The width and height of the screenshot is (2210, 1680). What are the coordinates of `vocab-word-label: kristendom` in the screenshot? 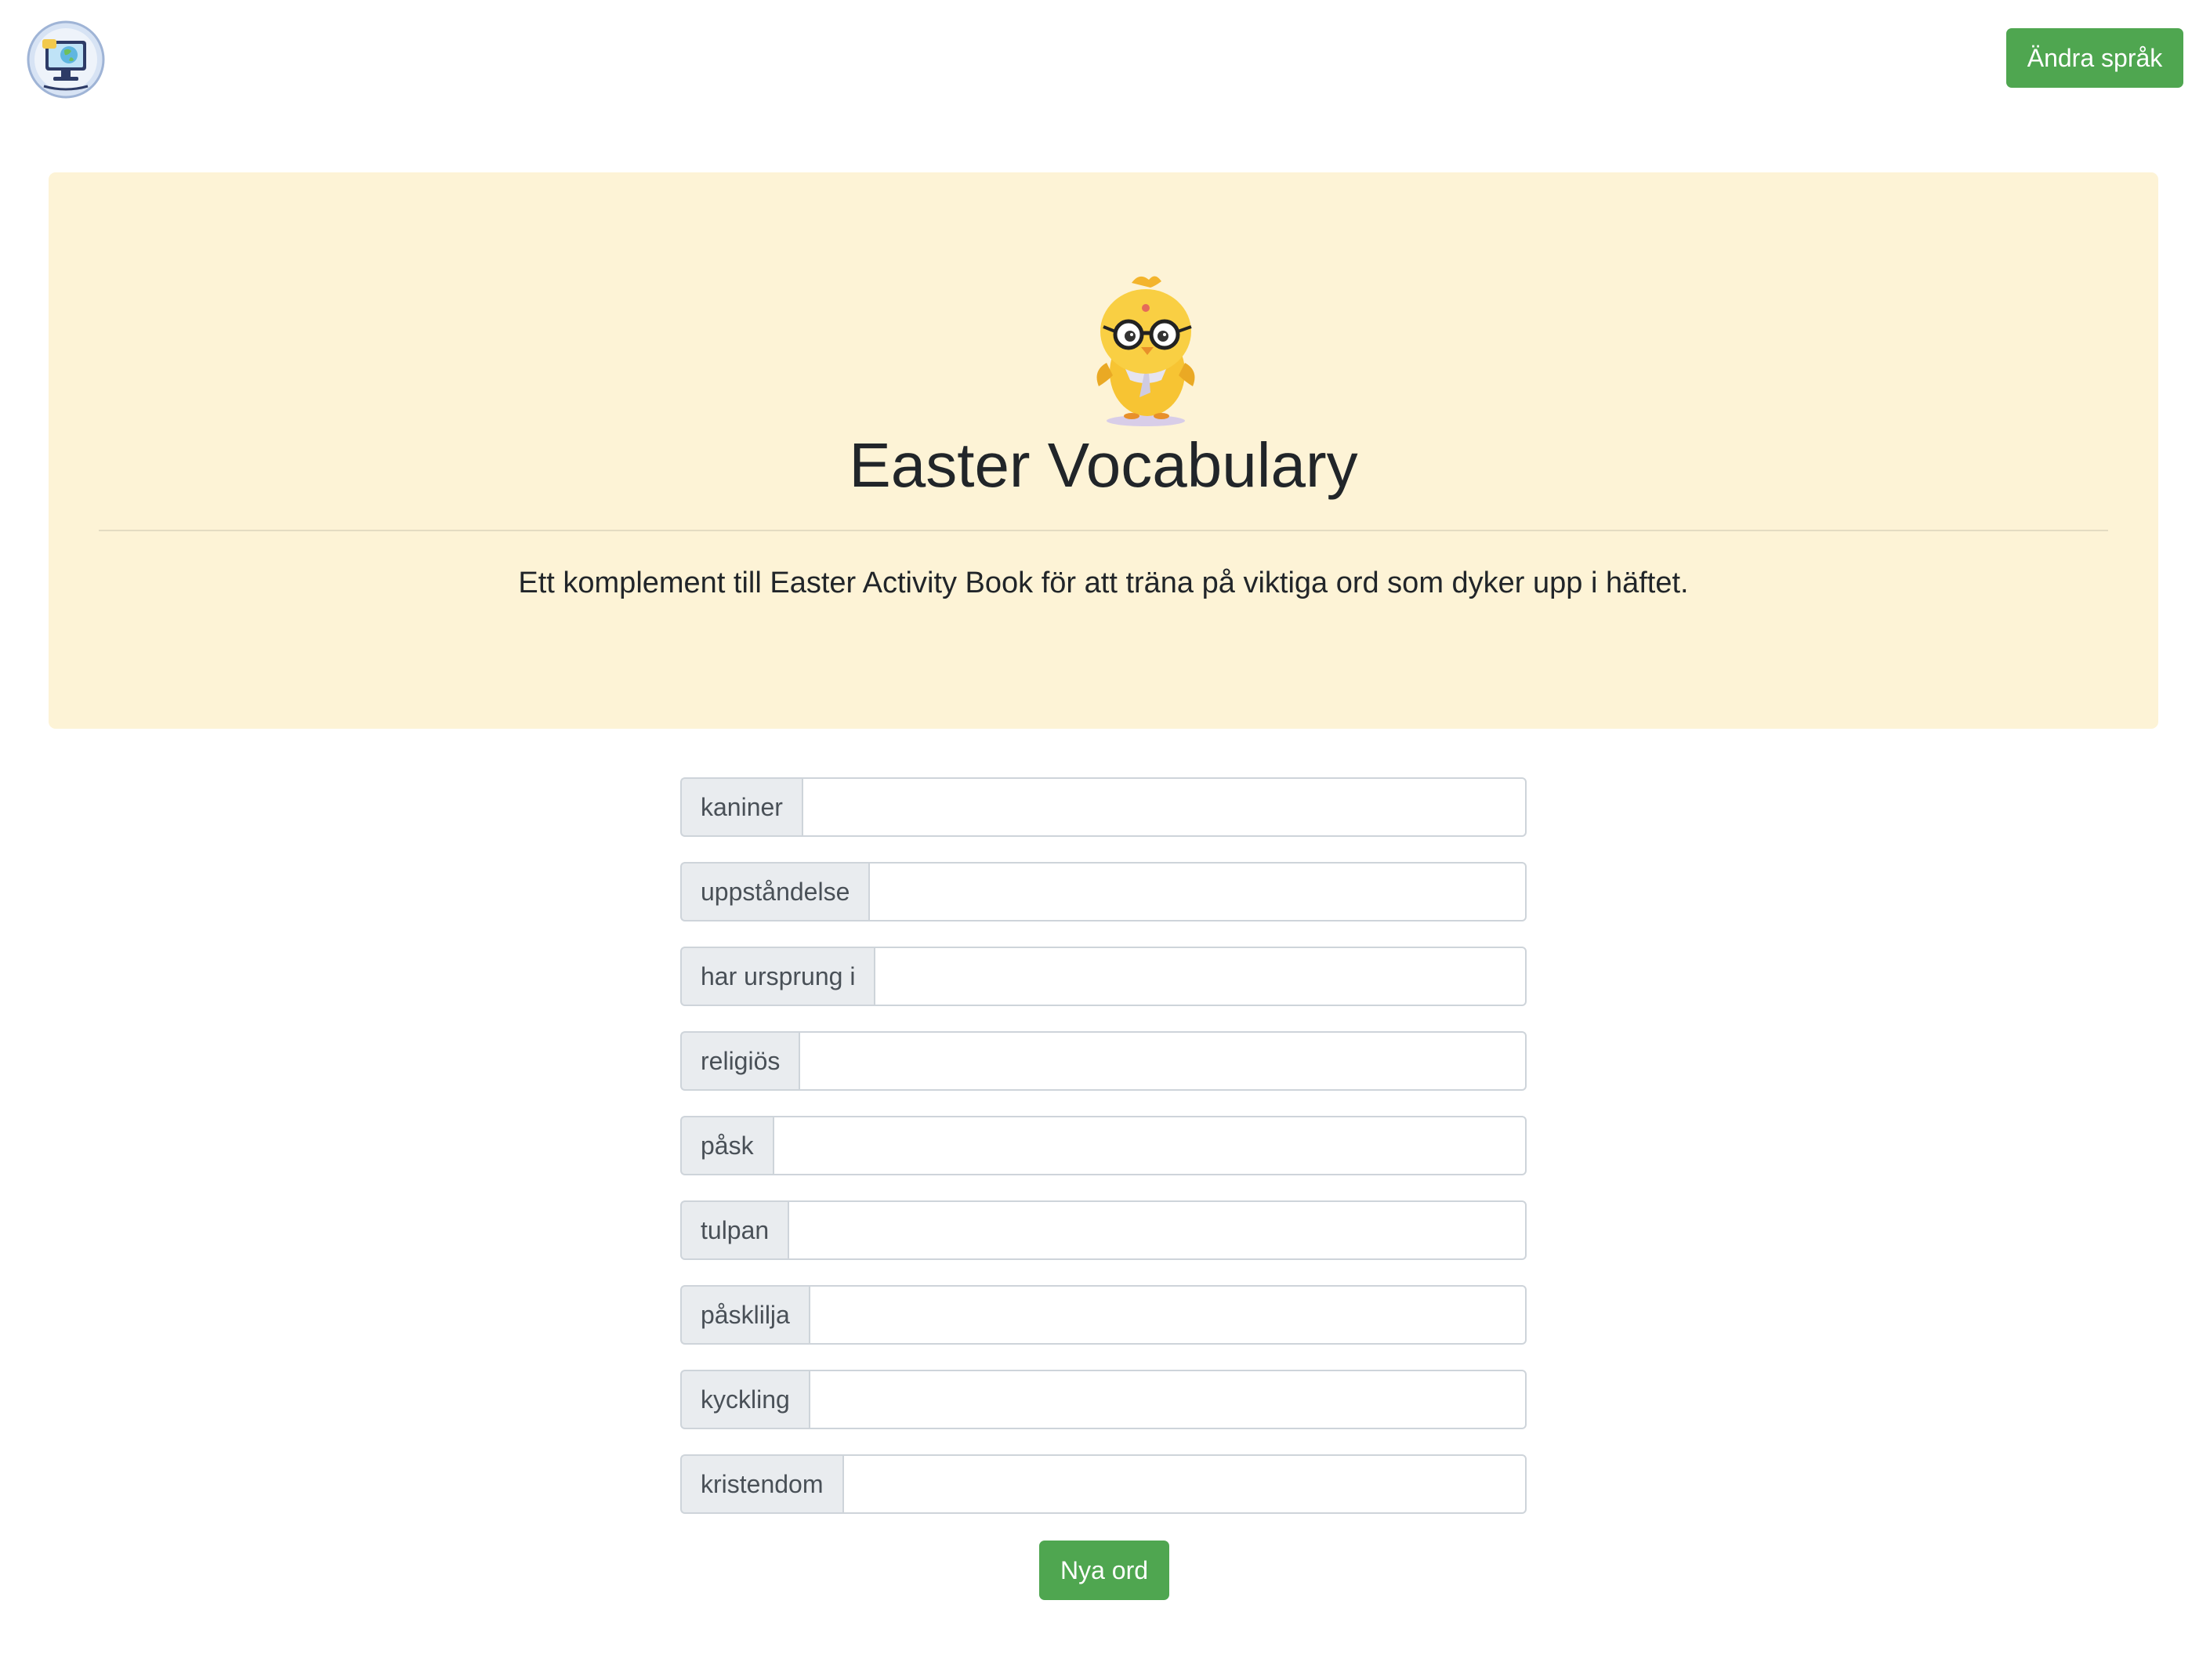 It's located at (761, 1484).